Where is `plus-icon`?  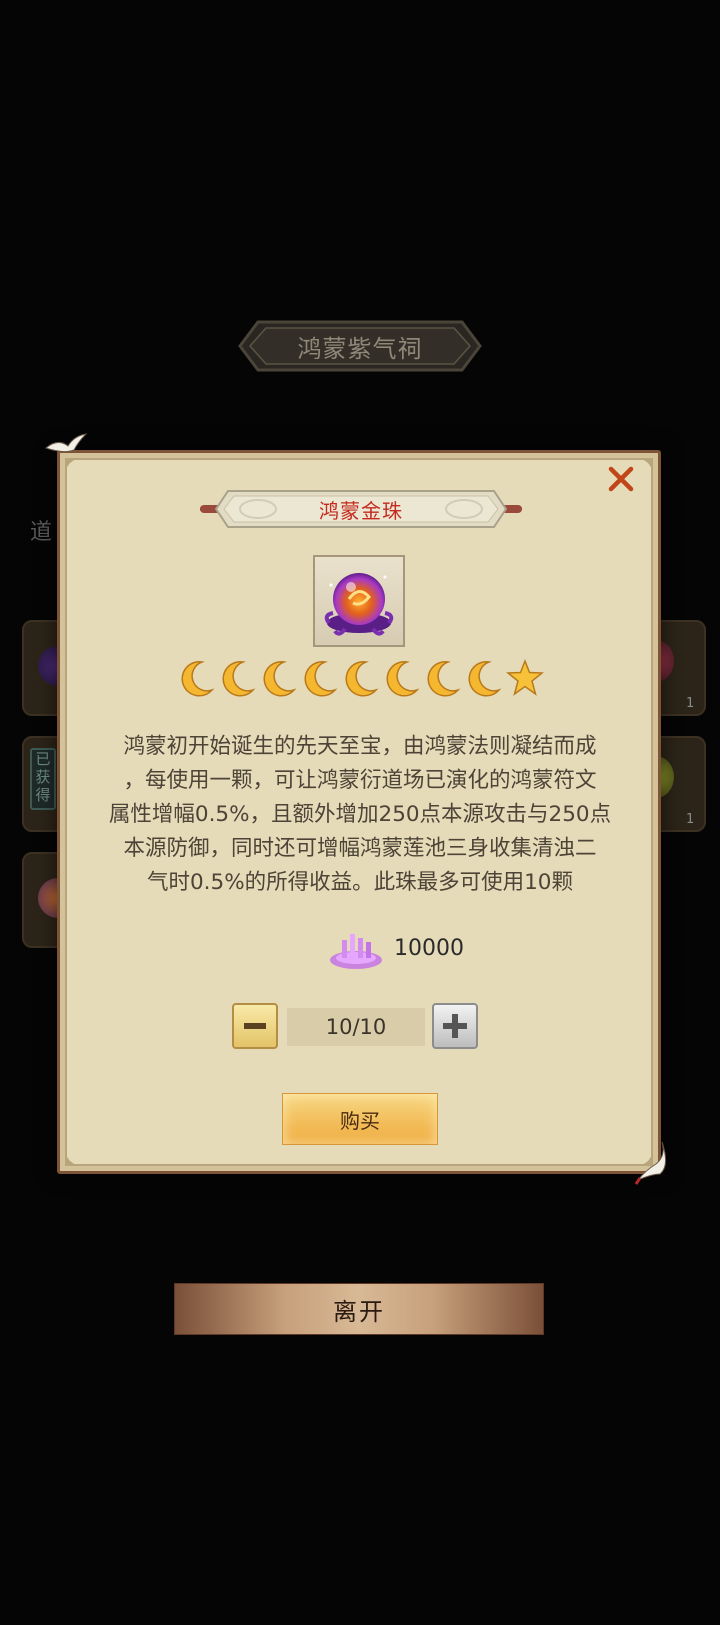 plus-icon is located at coordinates (455, 1026).